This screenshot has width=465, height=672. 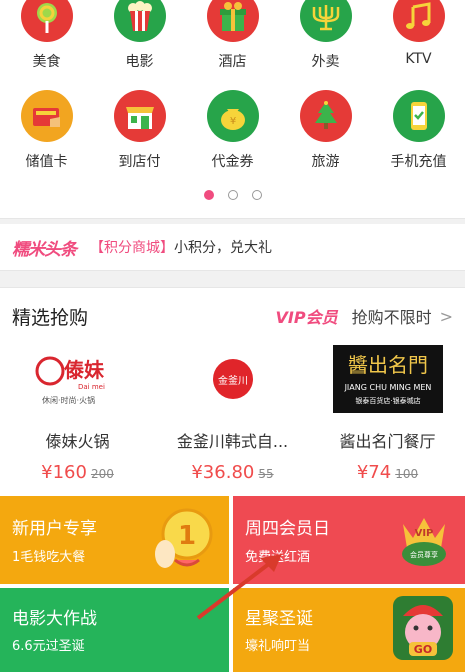 What do you see at coordinates (374, 472) in the screenshot?
I see `current-price: ¥74` at bounding box center [374, 472].